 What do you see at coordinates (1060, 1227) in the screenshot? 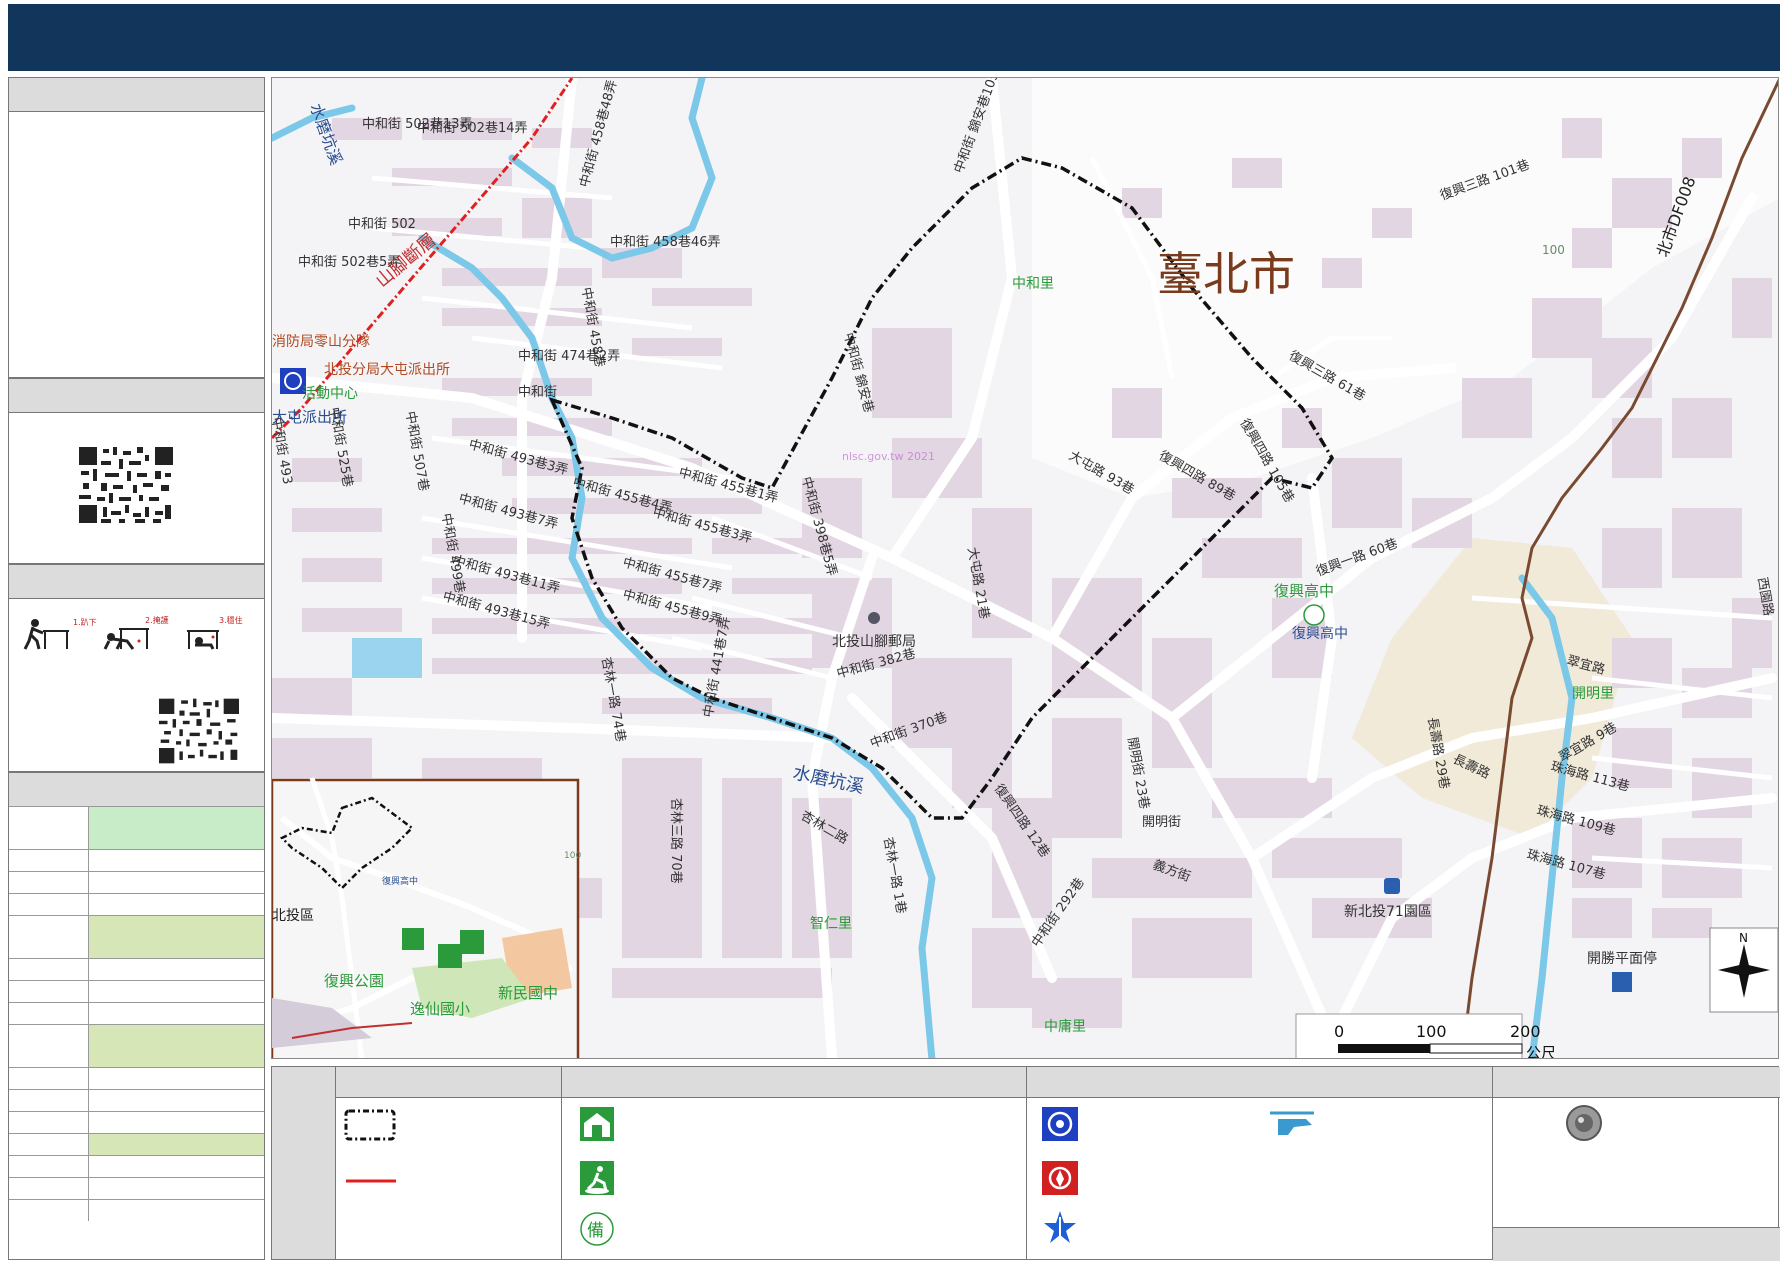
I see `medical-icon` at bounding box center [1060, 1227].